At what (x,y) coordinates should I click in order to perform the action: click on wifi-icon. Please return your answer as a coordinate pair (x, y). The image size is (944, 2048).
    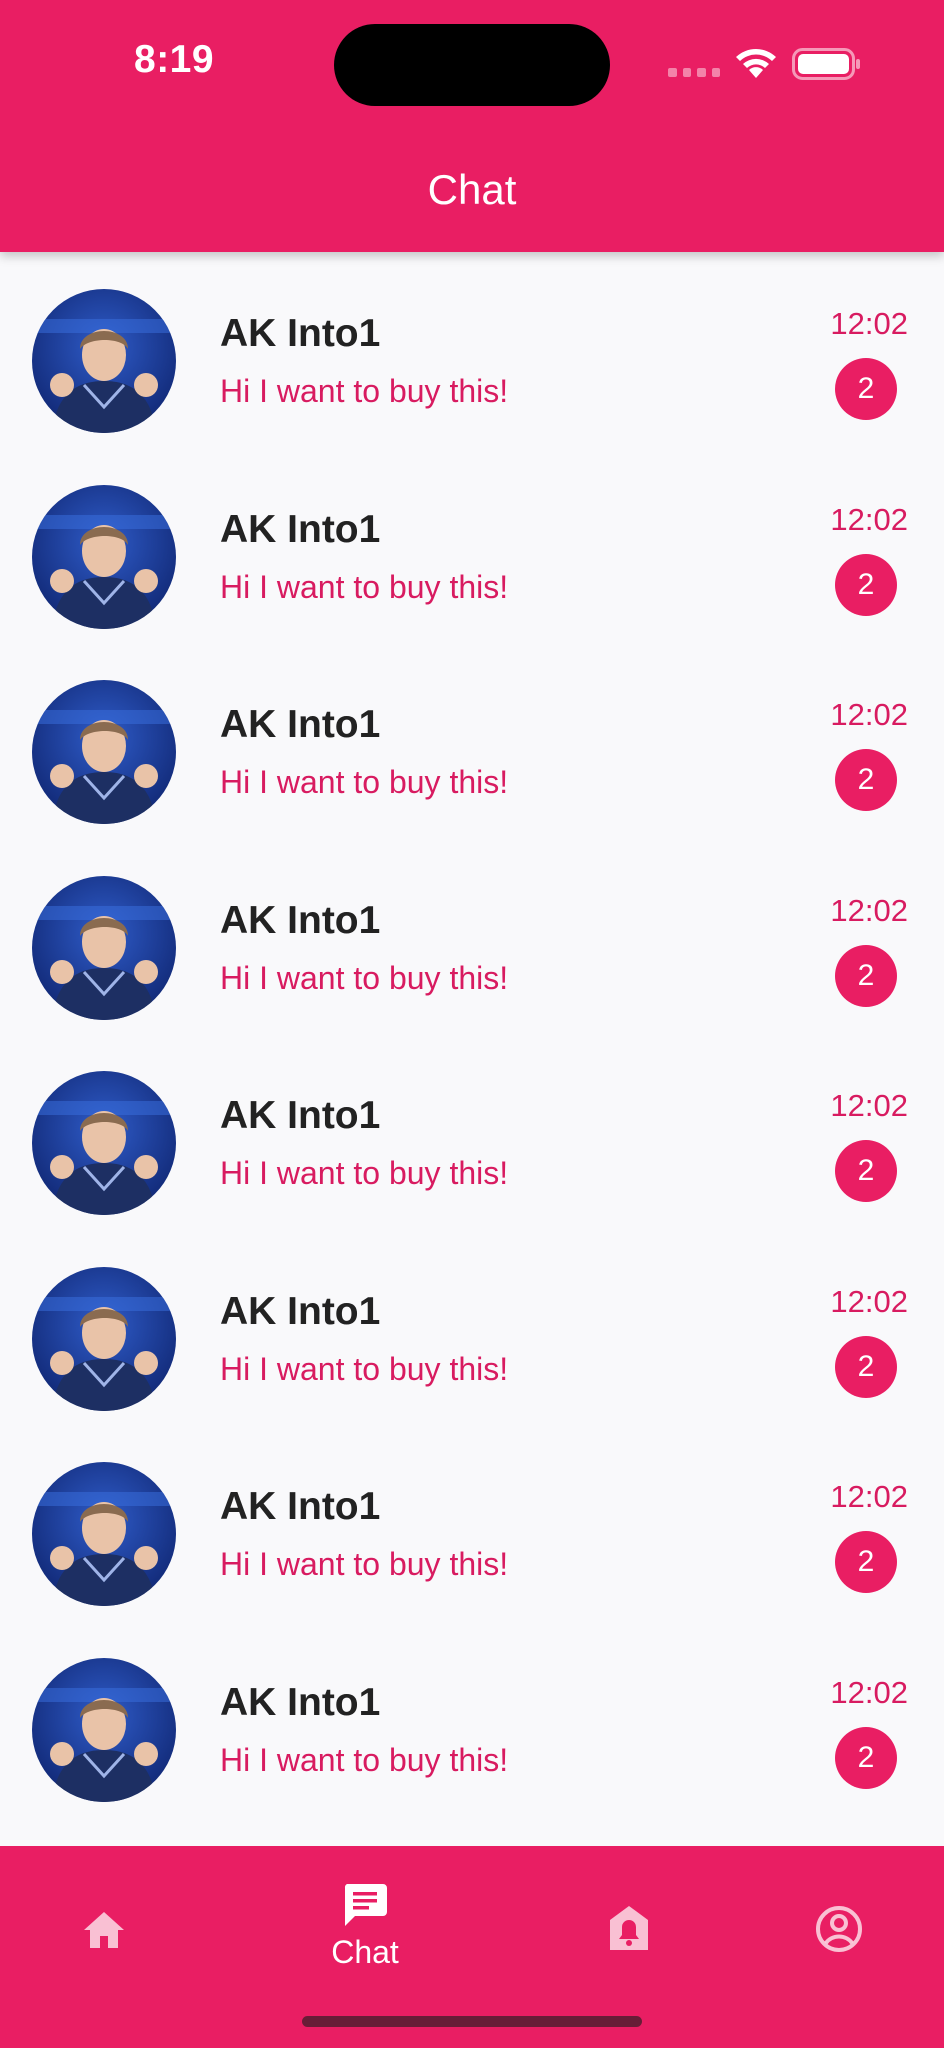
    Looking at the image, I should click on (756, 63).